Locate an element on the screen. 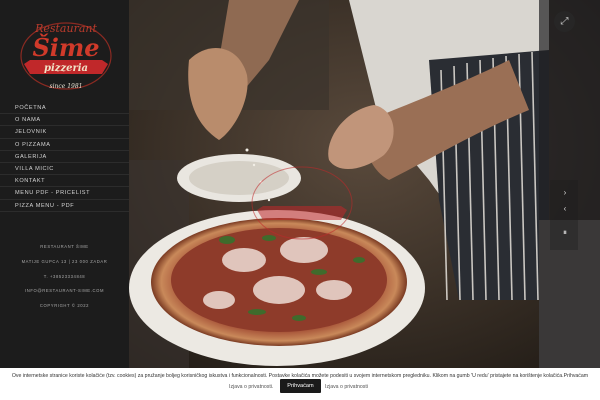  nav-item-villa-micic: Villa Micic is located at coordinates (64, 169).